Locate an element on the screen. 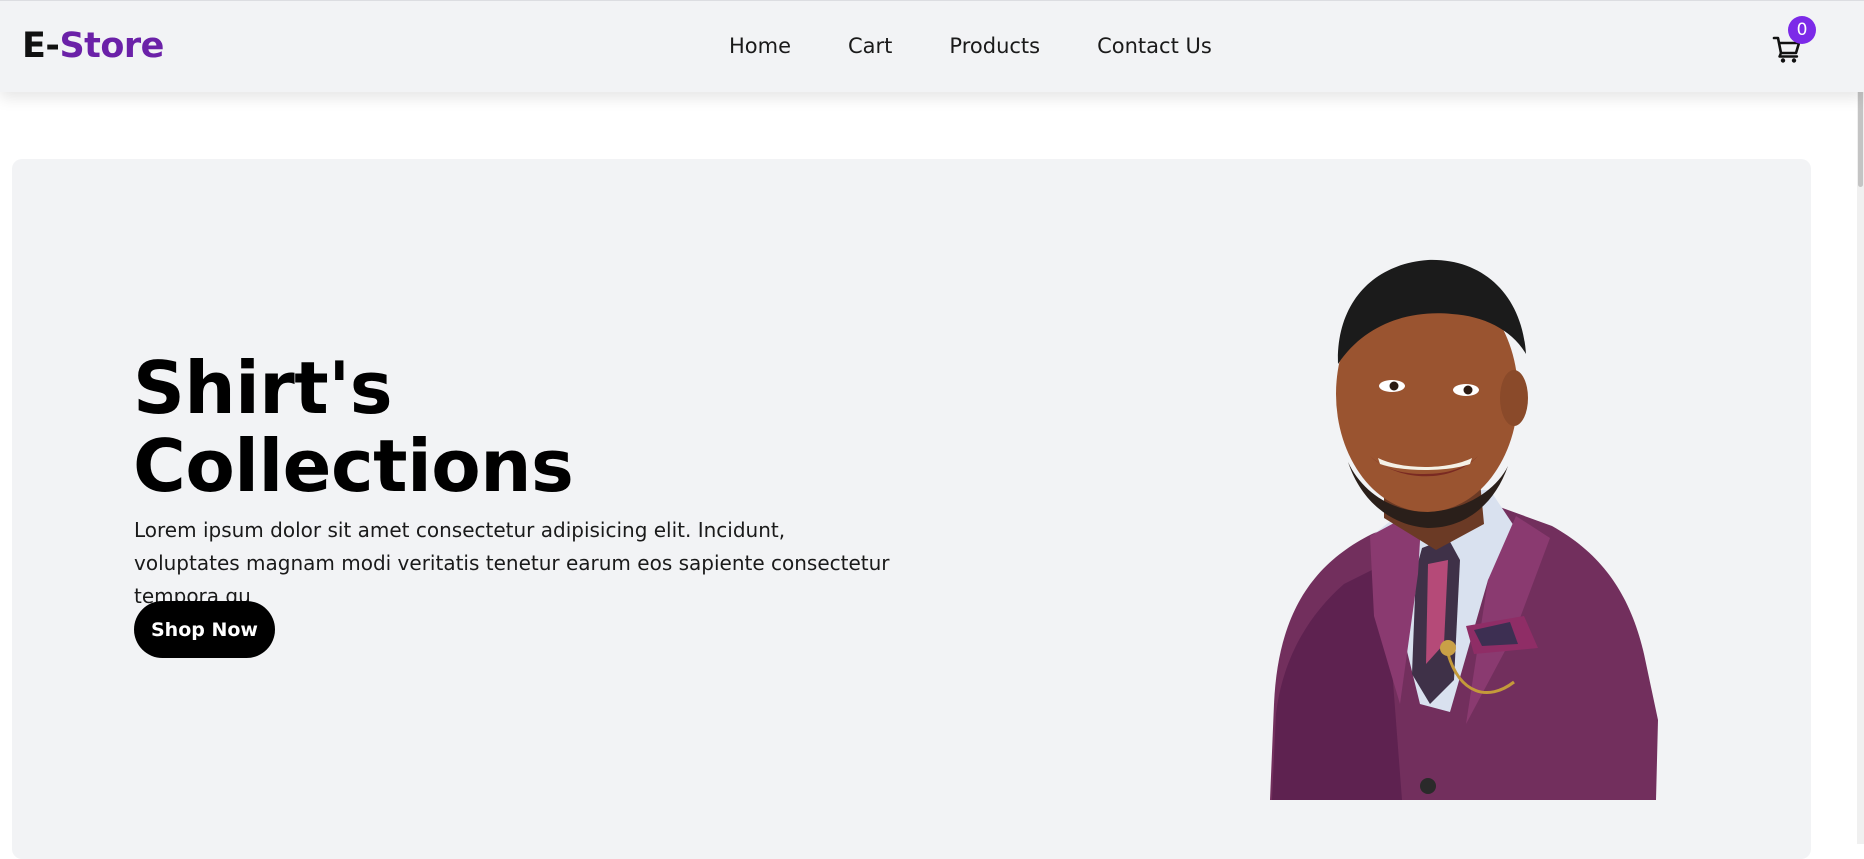  nav-link-home: Home is located at coordinates (760, 46).